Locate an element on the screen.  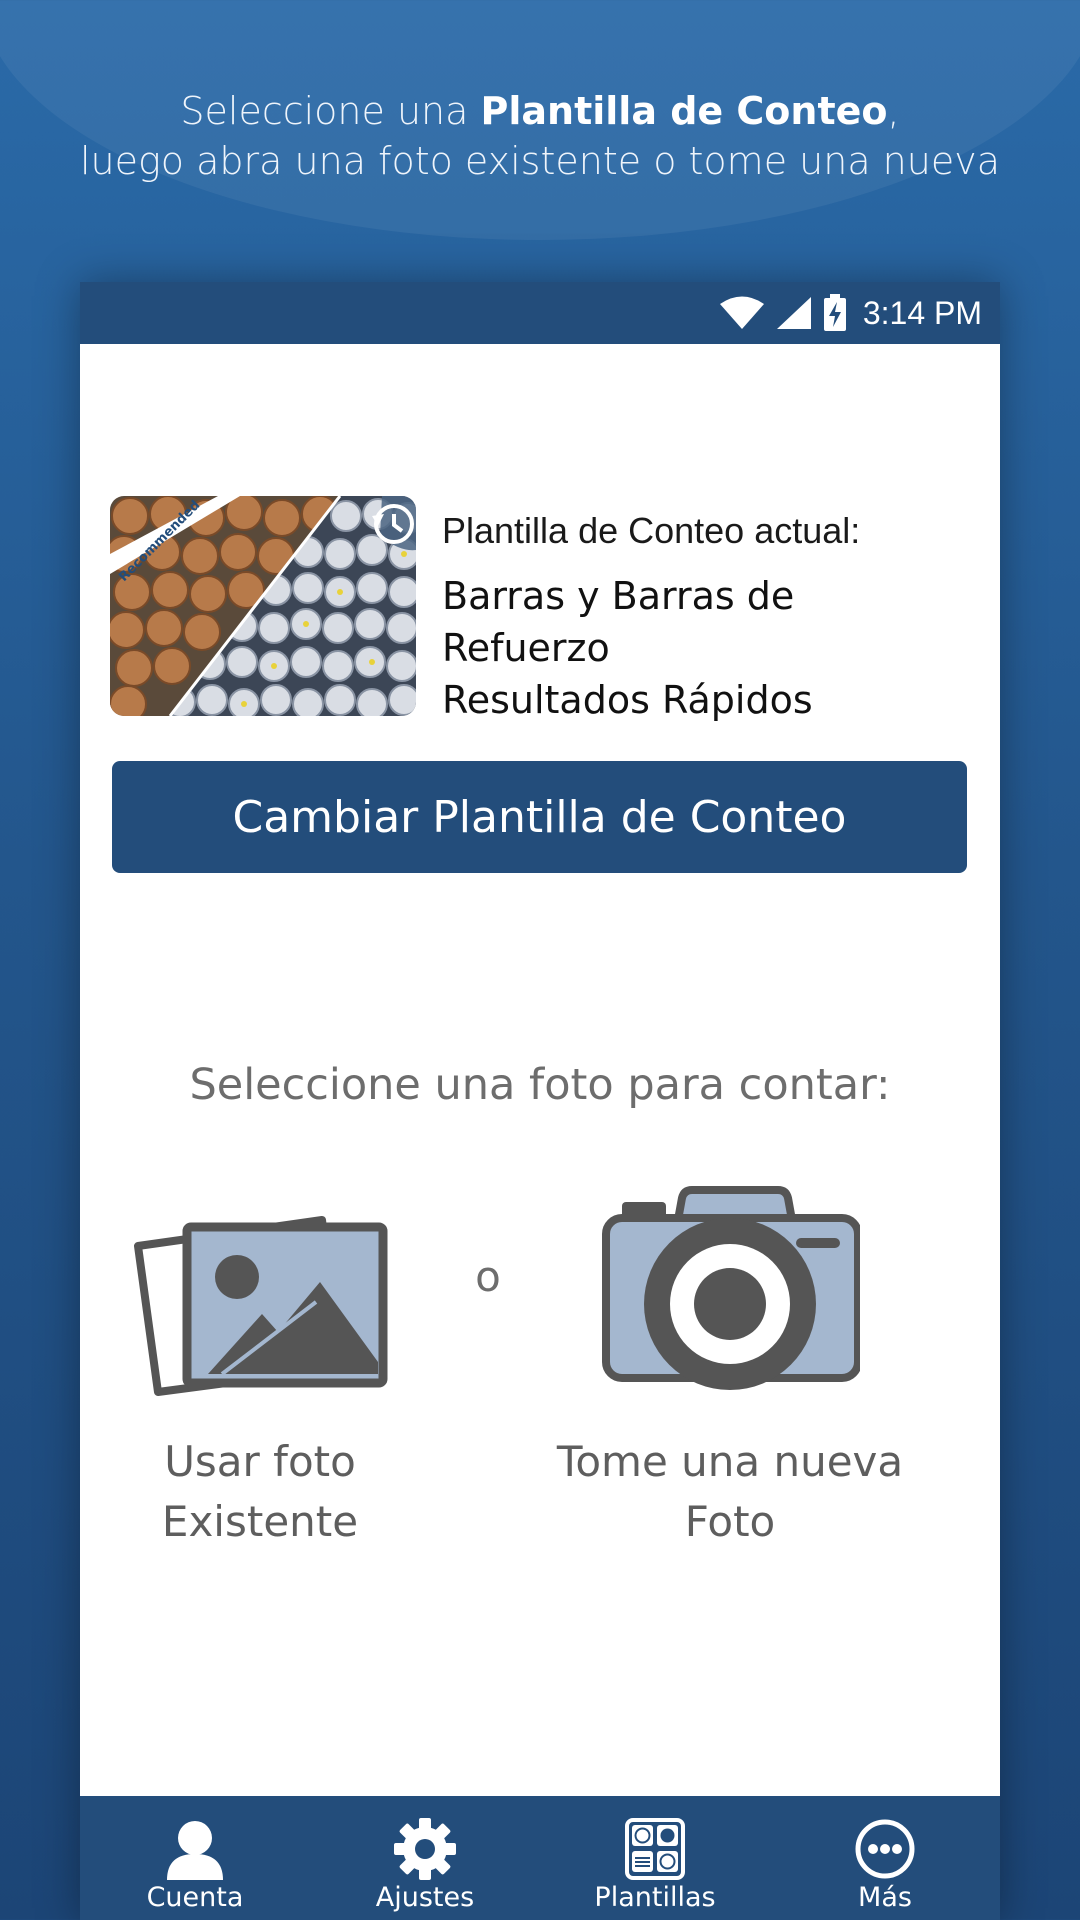
headline-suffix: , is located at coordinates (893, 111).